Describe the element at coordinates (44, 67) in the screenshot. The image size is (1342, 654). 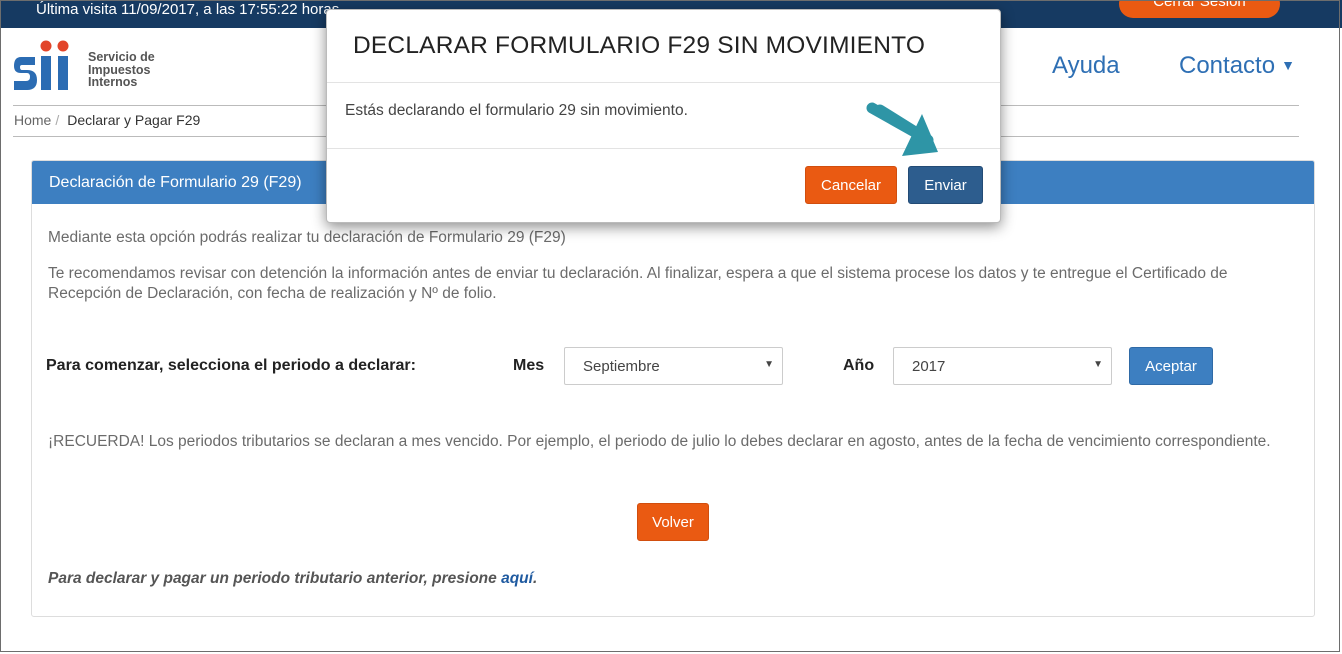
I see `sii-logo` at that location.